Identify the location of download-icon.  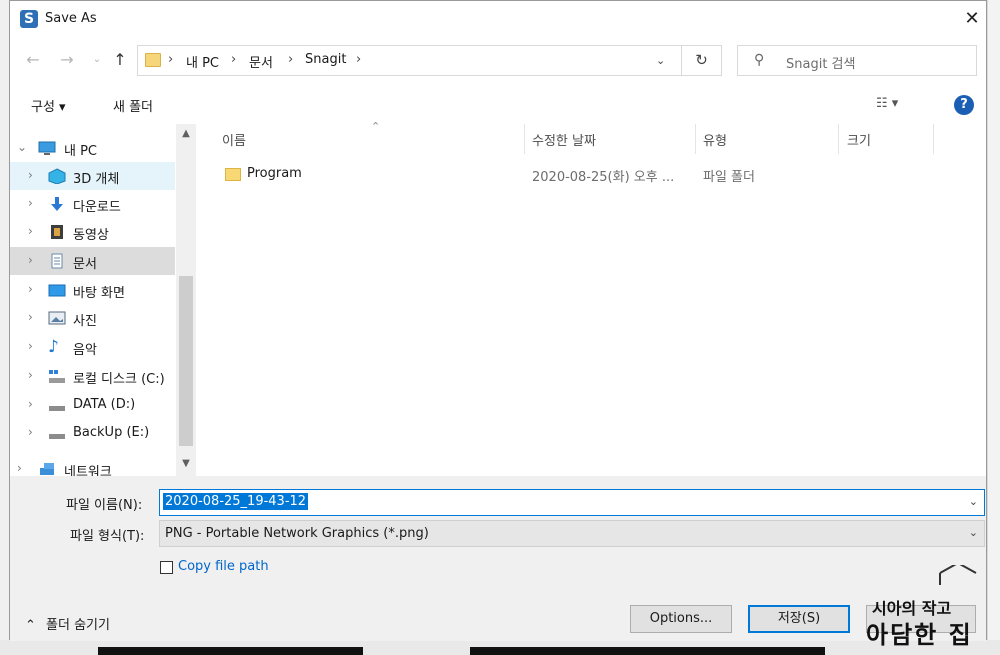
(57, 204).